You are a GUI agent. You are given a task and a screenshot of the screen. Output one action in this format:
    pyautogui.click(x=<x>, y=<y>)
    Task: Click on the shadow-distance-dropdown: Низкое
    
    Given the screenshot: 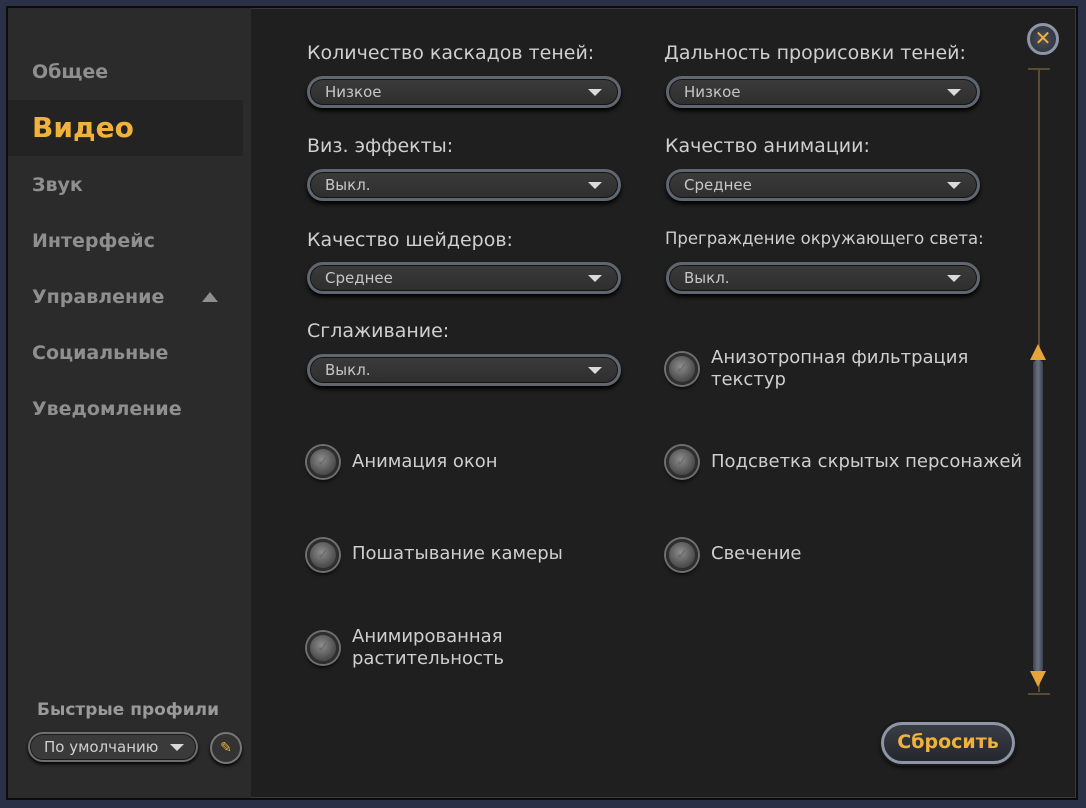 What is the action you would take?
    pyautogui.click(x=823, y=92)
    